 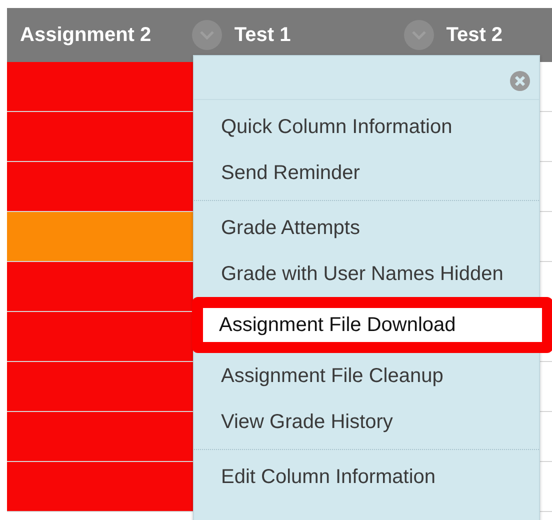 I want to click on menu-item: Grade Attempts, so click(x=366, y=228).